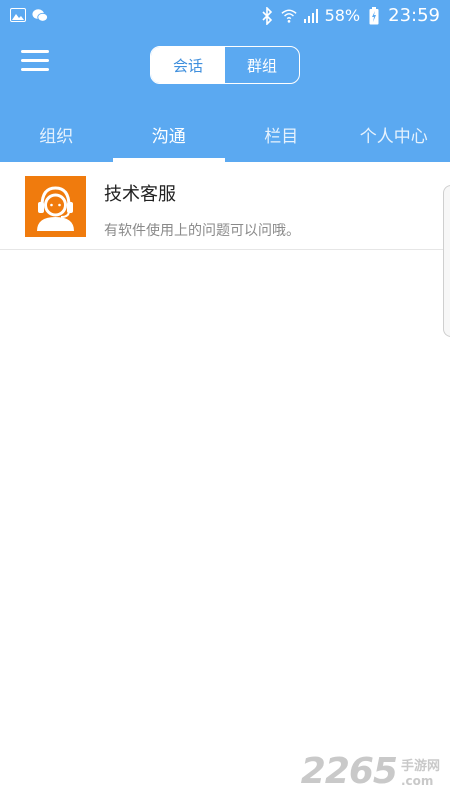  Describe the element at coordinates (342, 15) in the screenshot. I see `battery-percent: 58%` at that location.